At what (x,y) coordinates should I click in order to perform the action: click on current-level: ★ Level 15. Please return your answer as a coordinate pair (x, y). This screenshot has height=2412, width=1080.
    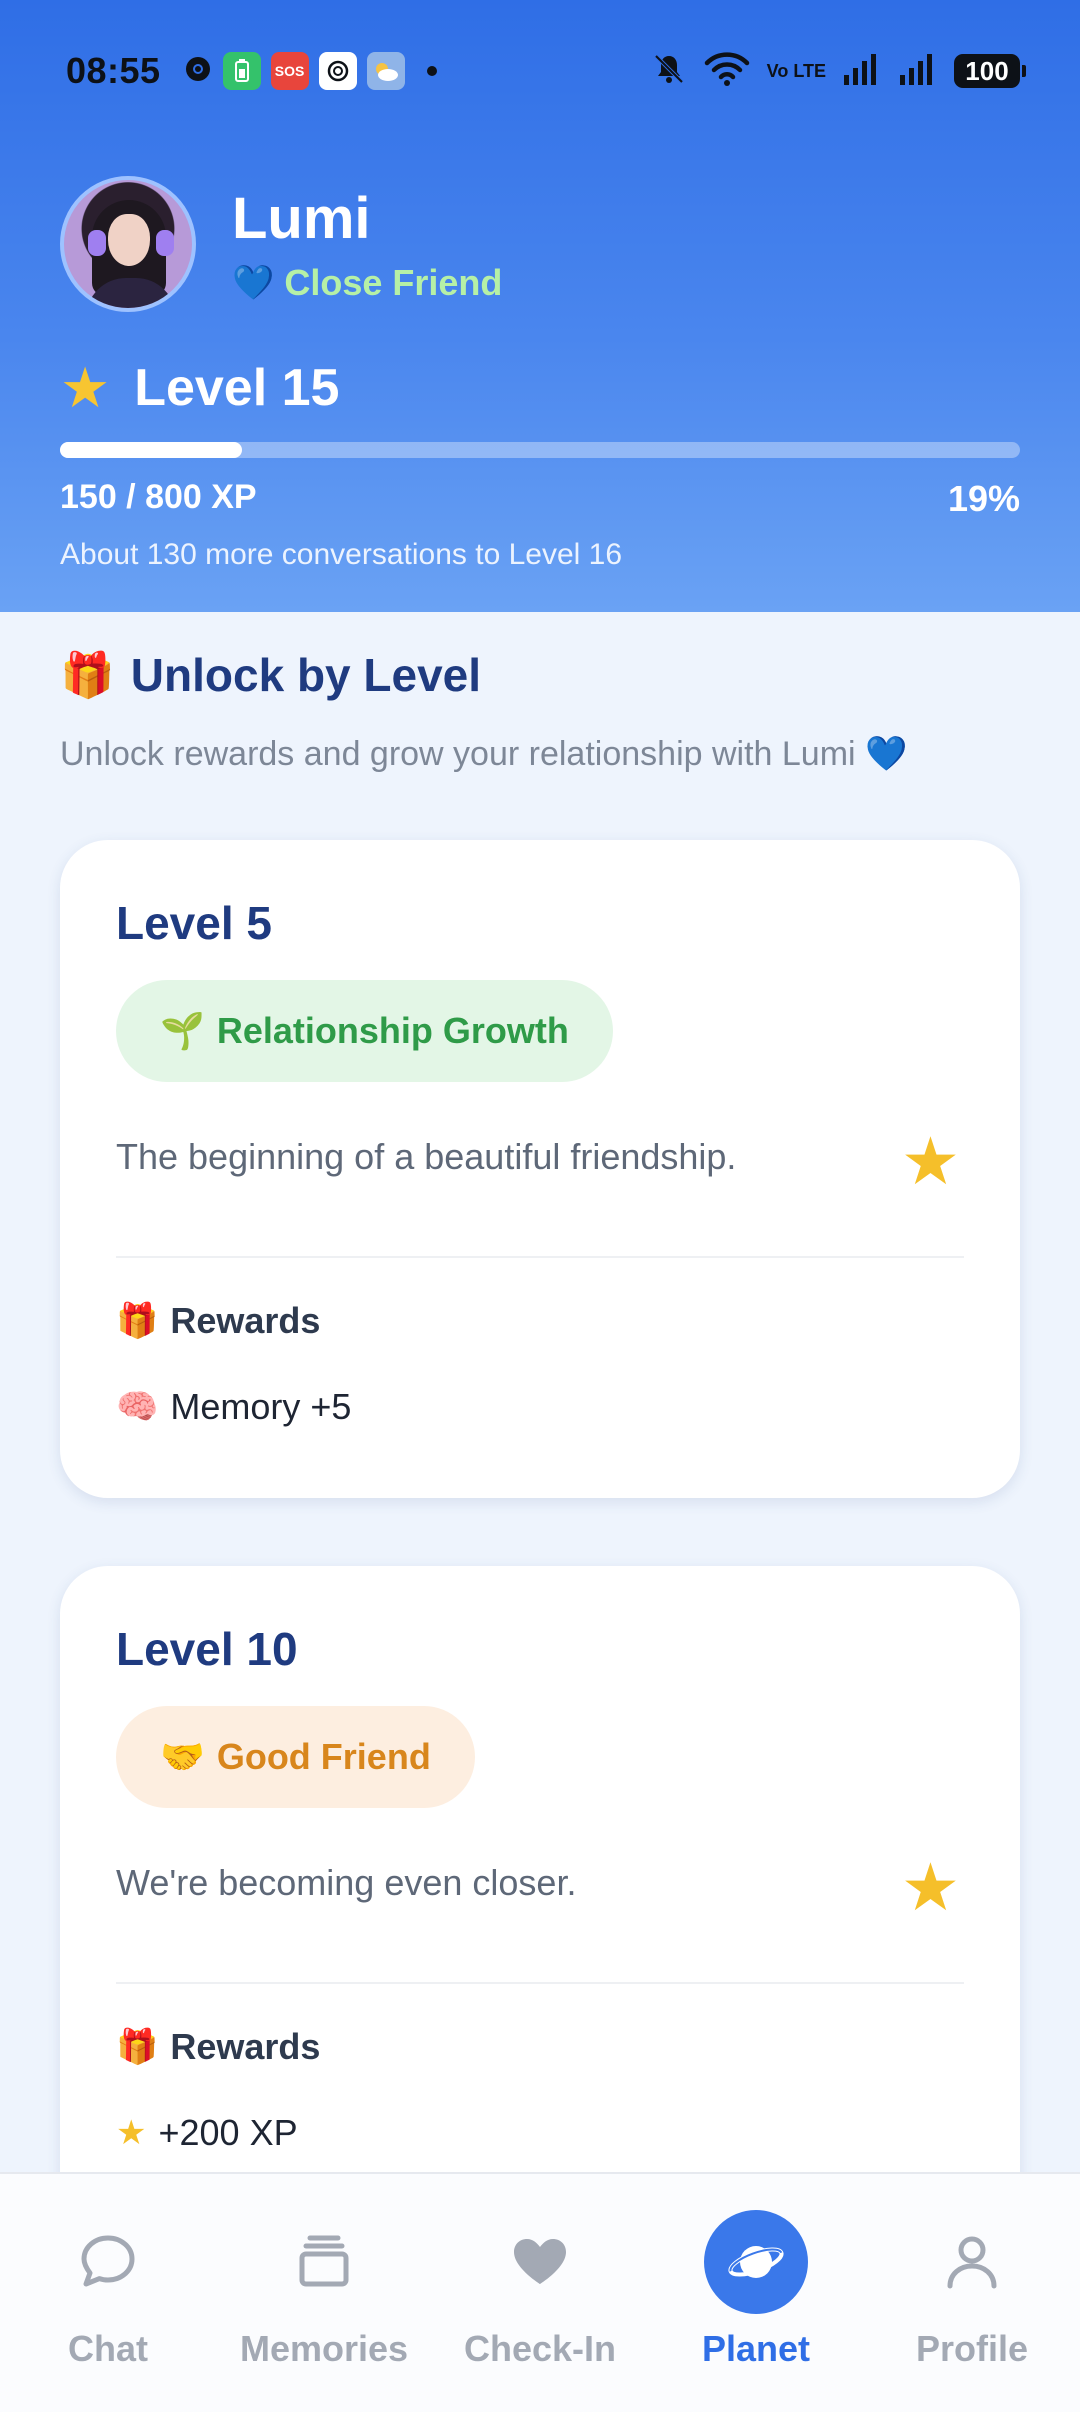
    Looking at the image, I should click on (199, 388).